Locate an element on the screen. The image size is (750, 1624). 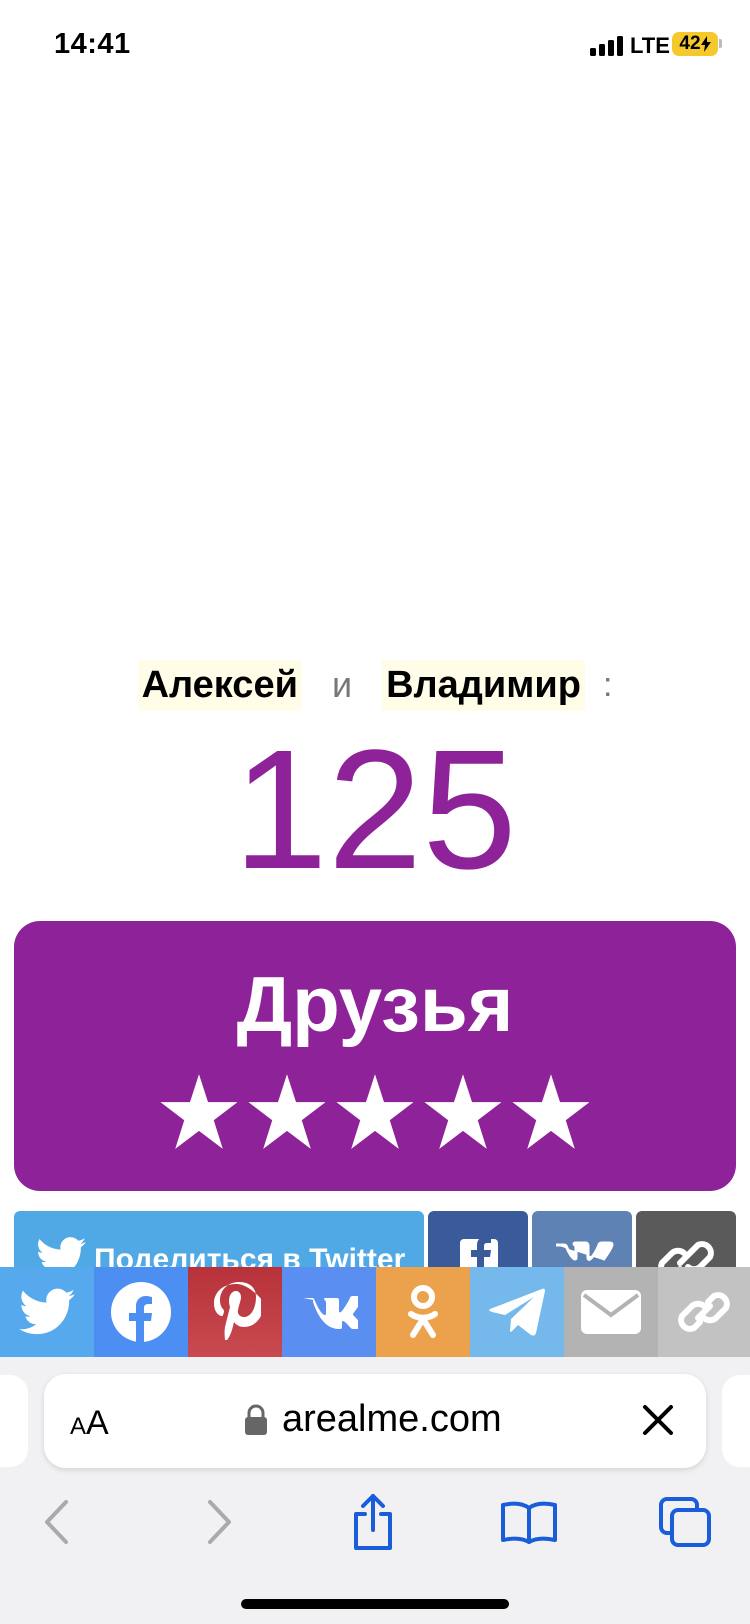
share-bar-vk is located at coordinates (329, 1312).